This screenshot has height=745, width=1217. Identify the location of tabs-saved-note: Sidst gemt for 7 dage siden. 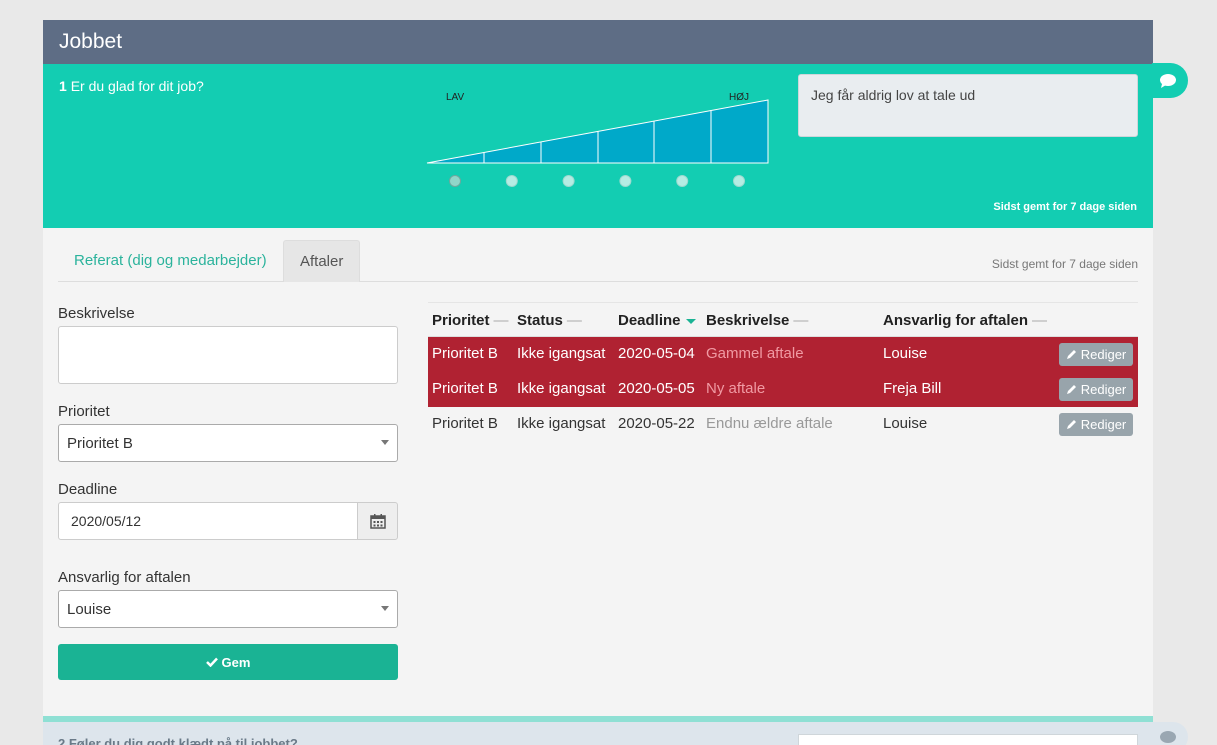
(1064, 264).